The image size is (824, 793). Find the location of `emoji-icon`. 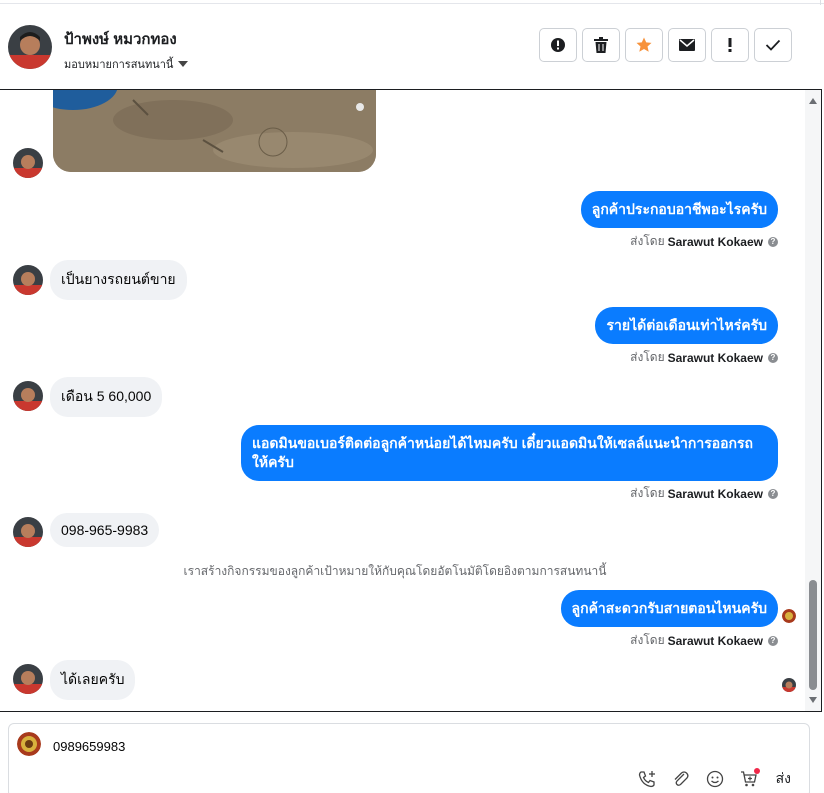

emoji-icon is located at coordinates (714, 779).